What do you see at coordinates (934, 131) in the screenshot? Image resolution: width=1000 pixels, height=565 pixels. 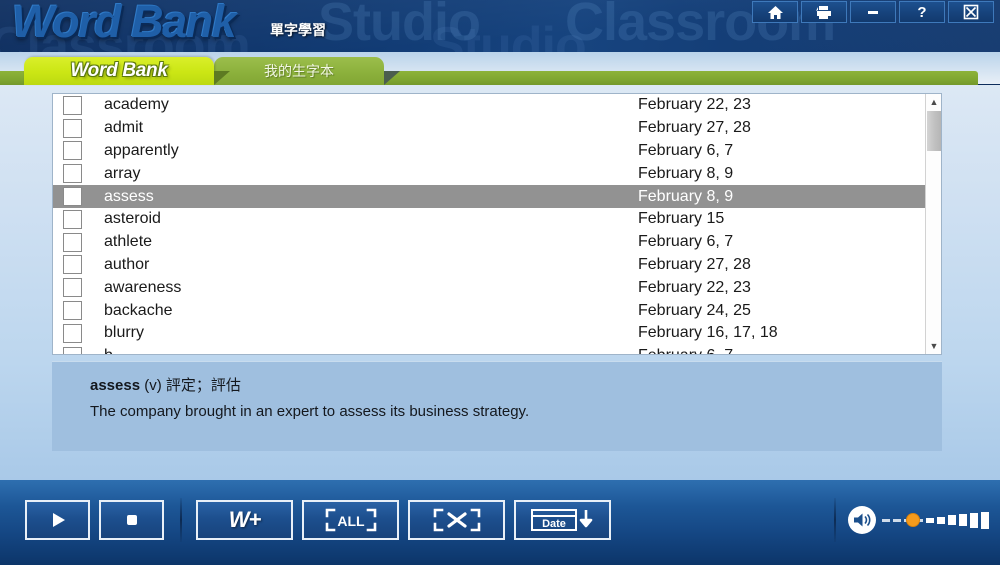 I see `scrollbar-thumb` at bounding box center [934, 131].